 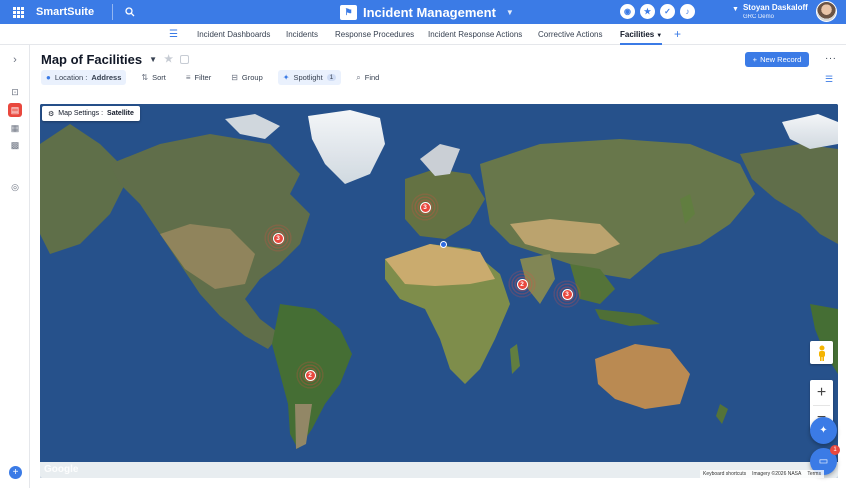 I want to click on imagery-credit: Imagery ©2026 NASA, so click(x=777, y=474).